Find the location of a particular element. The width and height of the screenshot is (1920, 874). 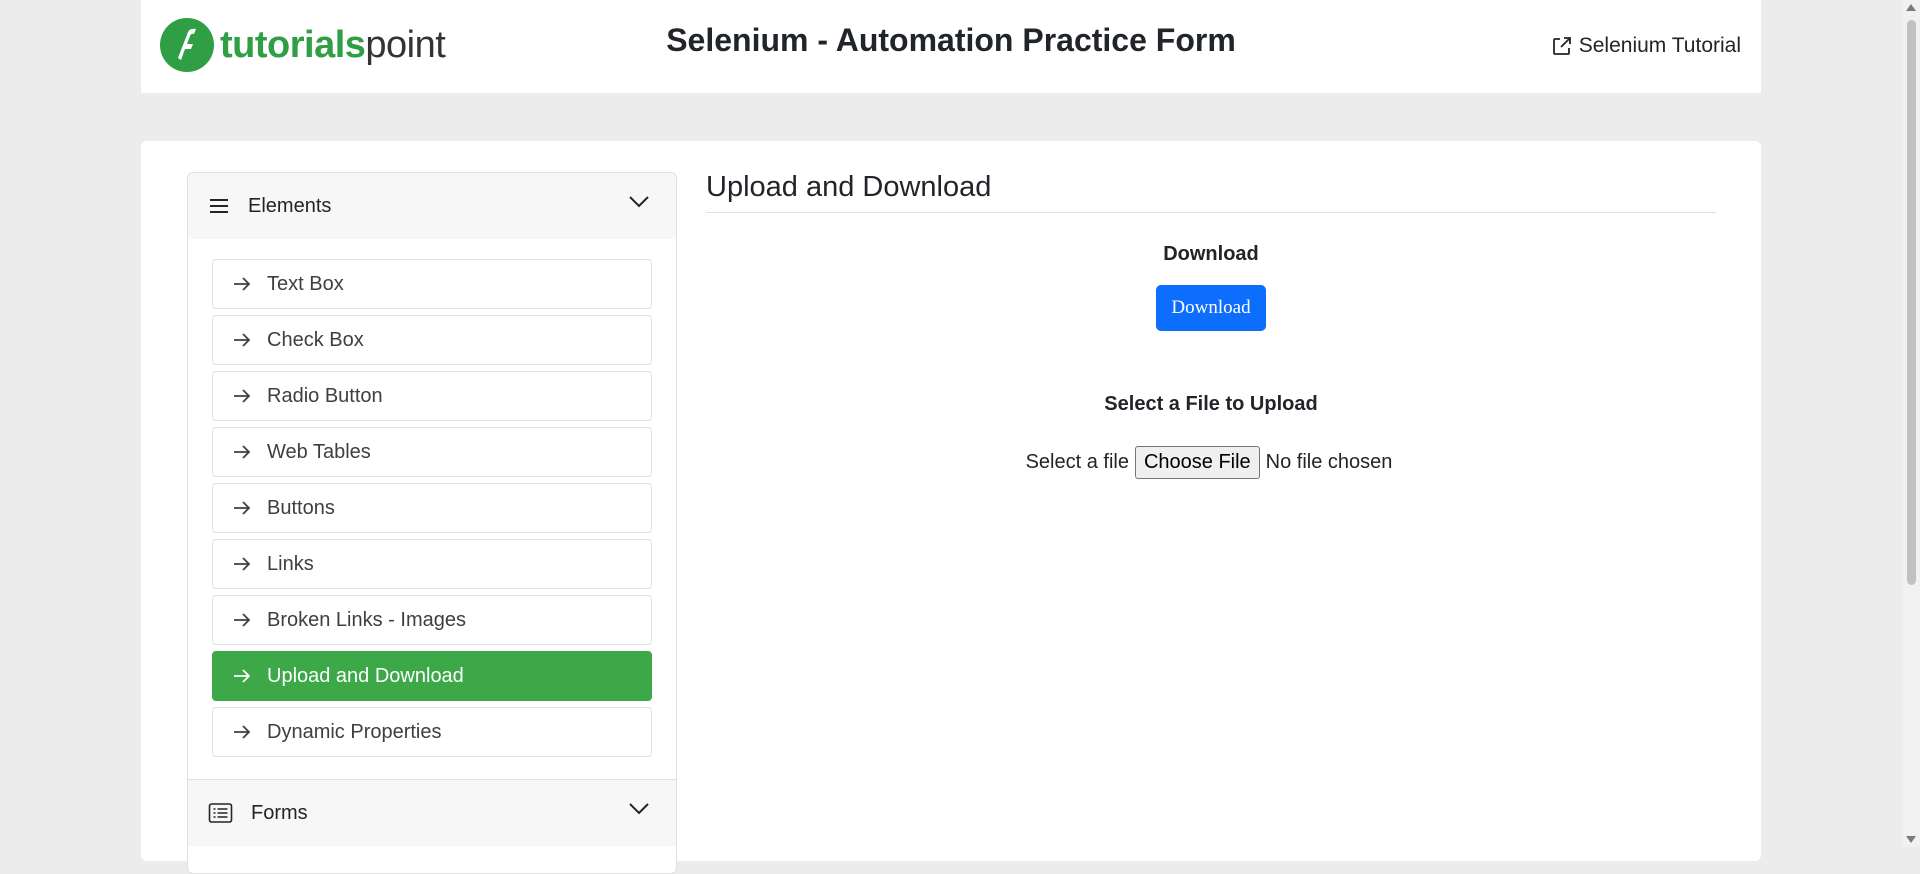

sidebar-item-check-box: Check Box is located at coordinates (432, 340).